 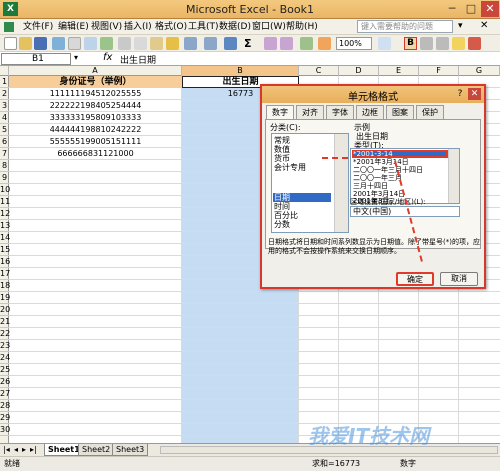 I want to click on undo-icon, so click(x=190, y=43).